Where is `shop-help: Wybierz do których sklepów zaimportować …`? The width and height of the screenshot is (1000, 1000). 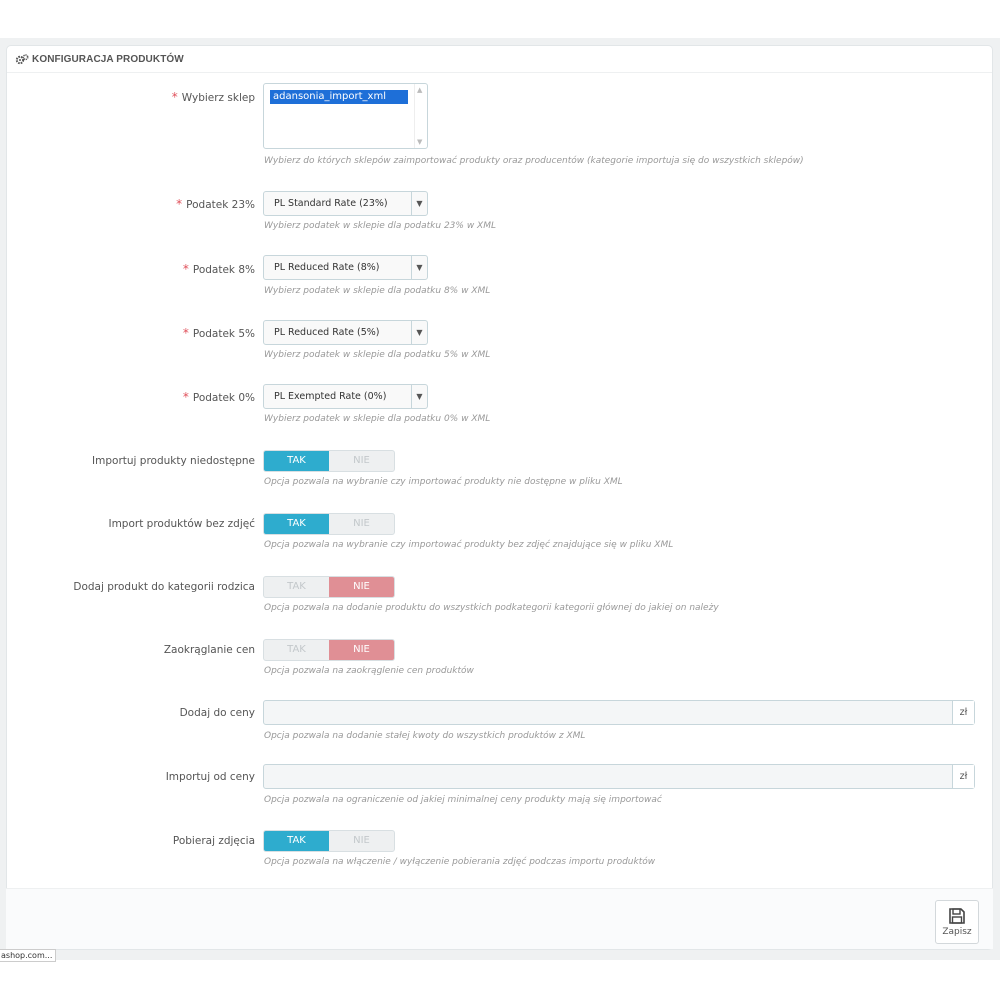 shop-help: Wybierz do których sklepów zaimportować … is located at coordinates (534, 161).